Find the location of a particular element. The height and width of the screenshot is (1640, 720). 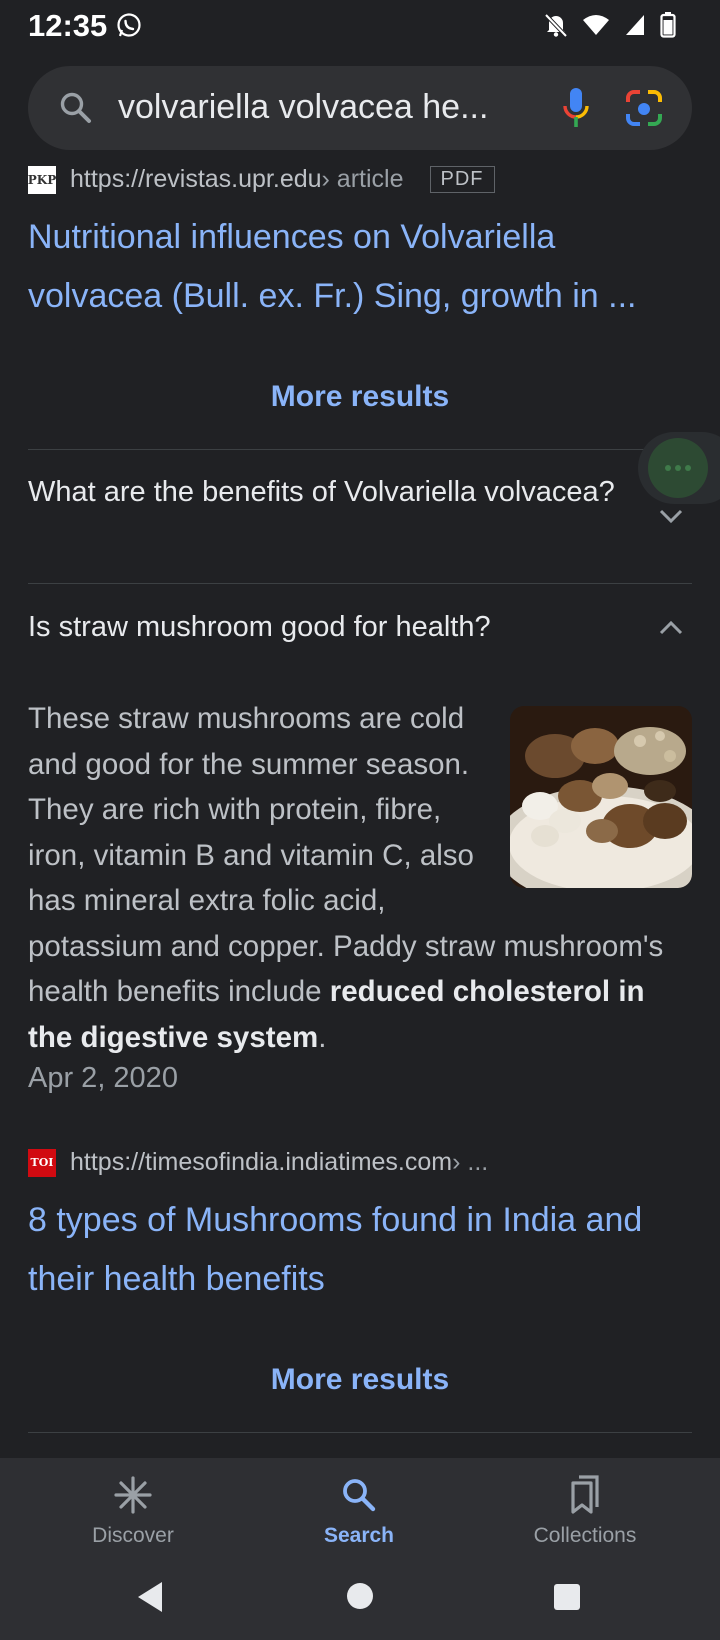

result-breadcrumb: › article is located at coordinates (362, 179).